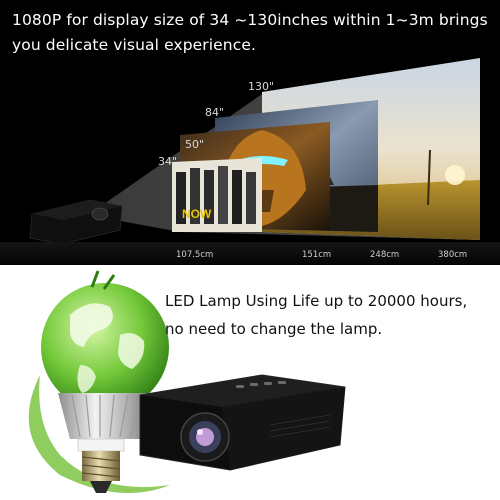  I want to click on size-label-34: 34", so click(168, 161).